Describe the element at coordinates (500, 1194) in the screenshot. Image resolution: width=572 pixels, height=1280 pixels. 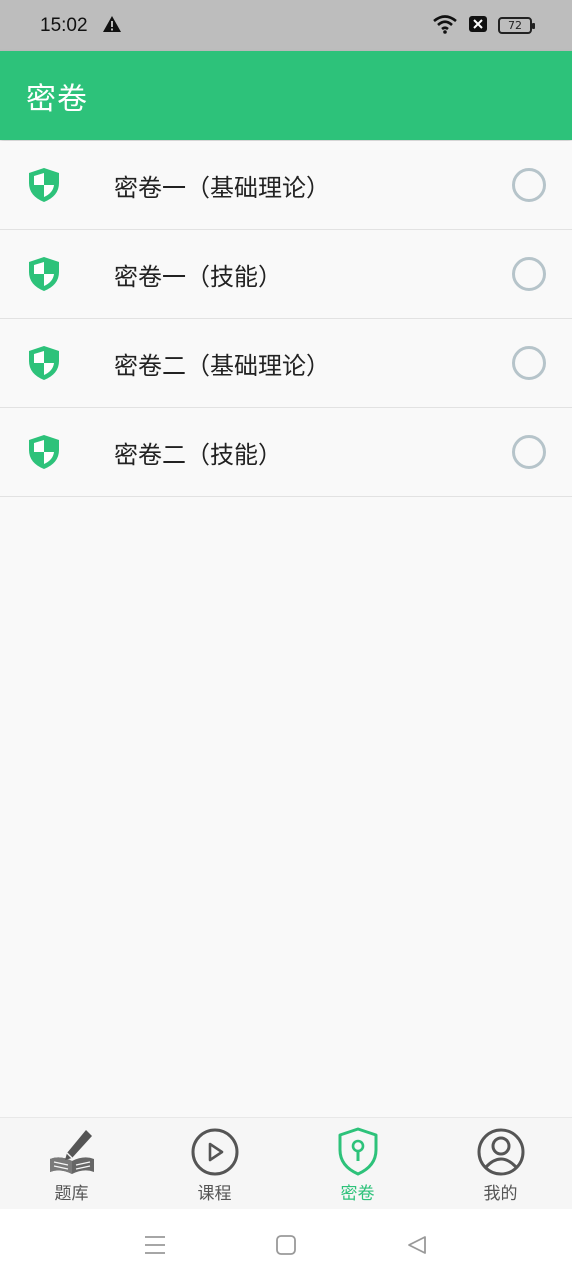
I see `nav-label: 我的` at that location.